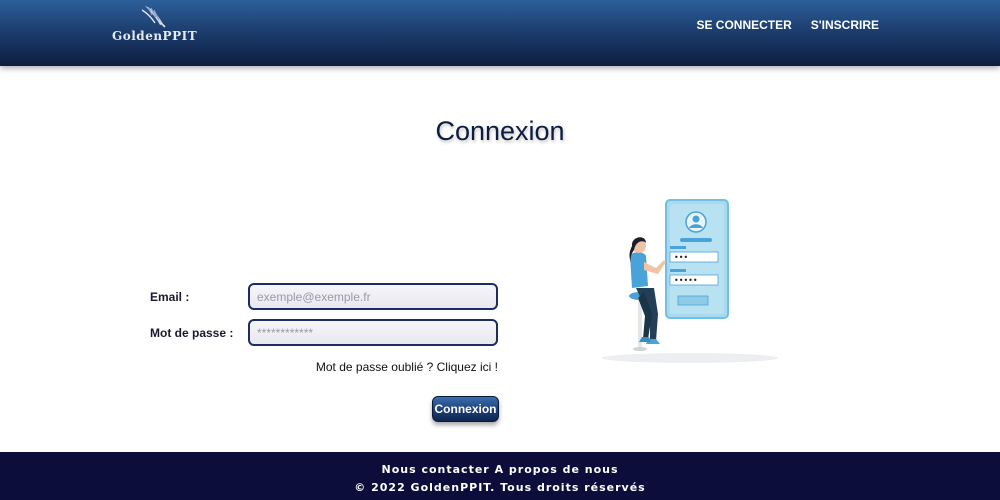  Describe the element at coordinates (500, 33) in the screenshot. I see `site-header: GoldenPPIT SE CONNECTER S'INSCRIRE` at that location.